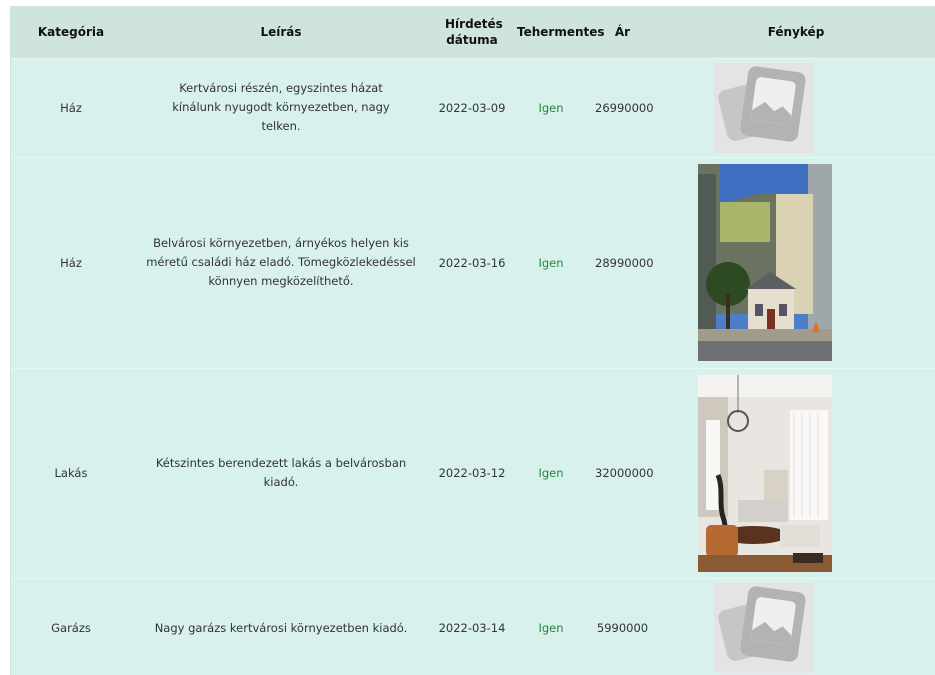 This screenshot has height=675, width=935. What do you see at coordinates (765, 473) in the screenshot?
I see `apartment-photo` at bounding box center [765, 473].